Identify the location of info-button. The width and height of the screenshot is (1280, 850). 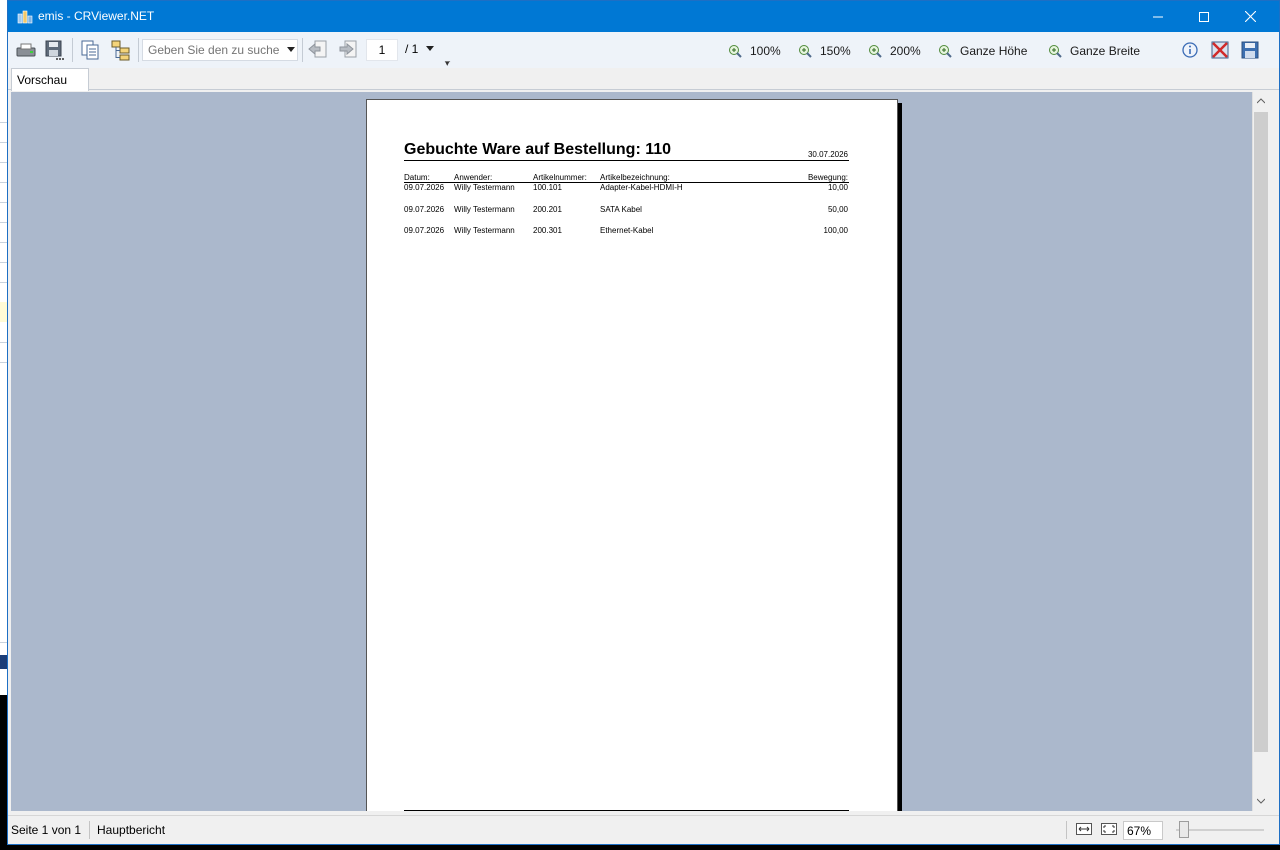
(1190, 50).